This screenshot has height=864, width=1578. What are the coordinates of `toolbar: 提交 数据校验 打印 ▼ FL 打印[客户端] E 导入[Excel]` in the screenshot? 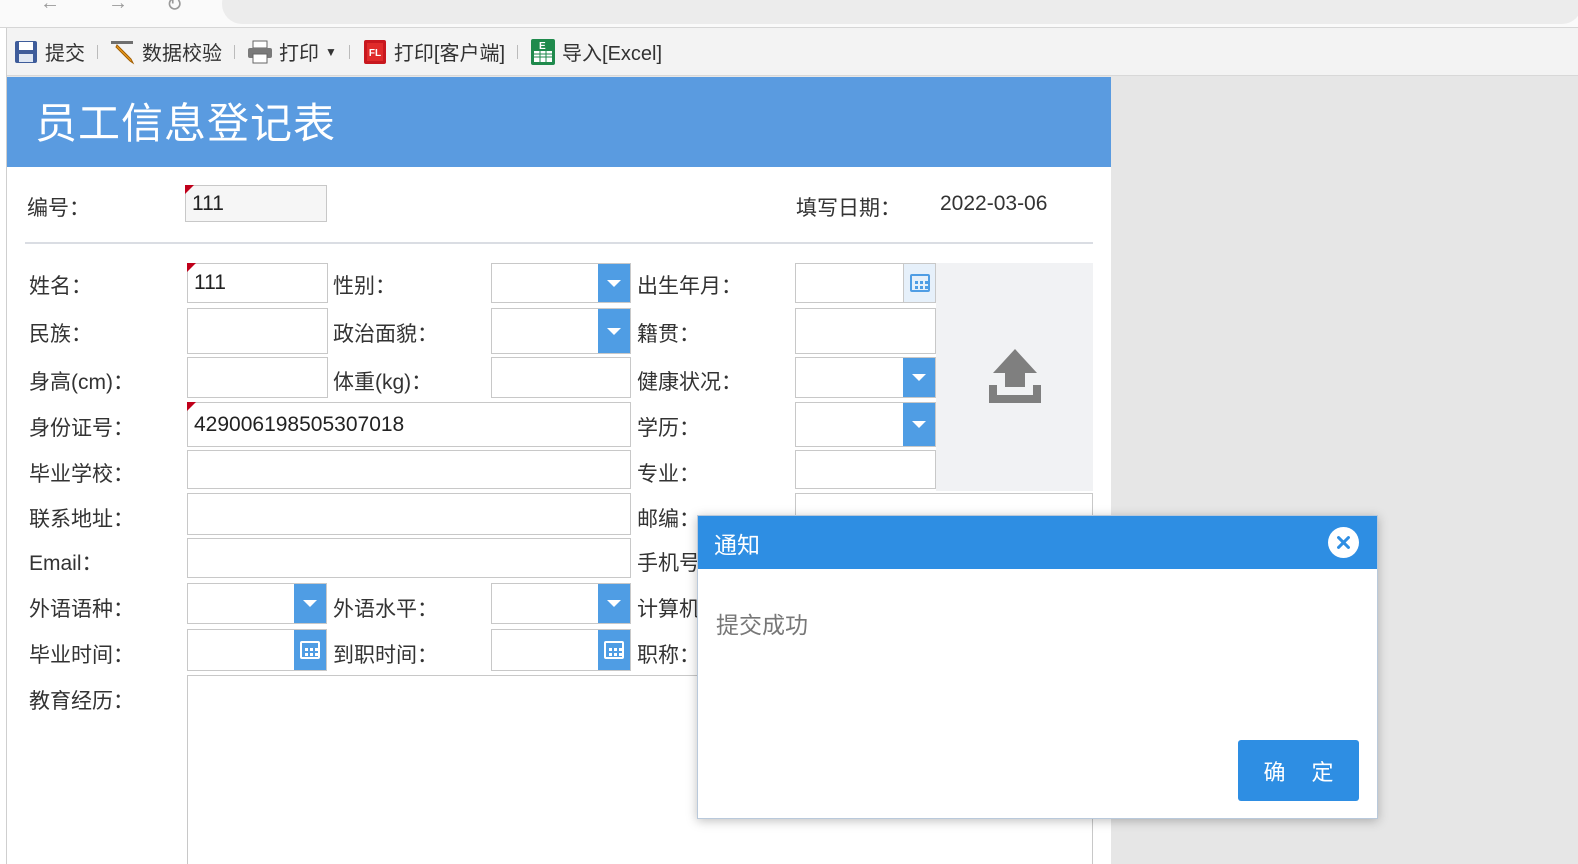 It's located at (792, 52).